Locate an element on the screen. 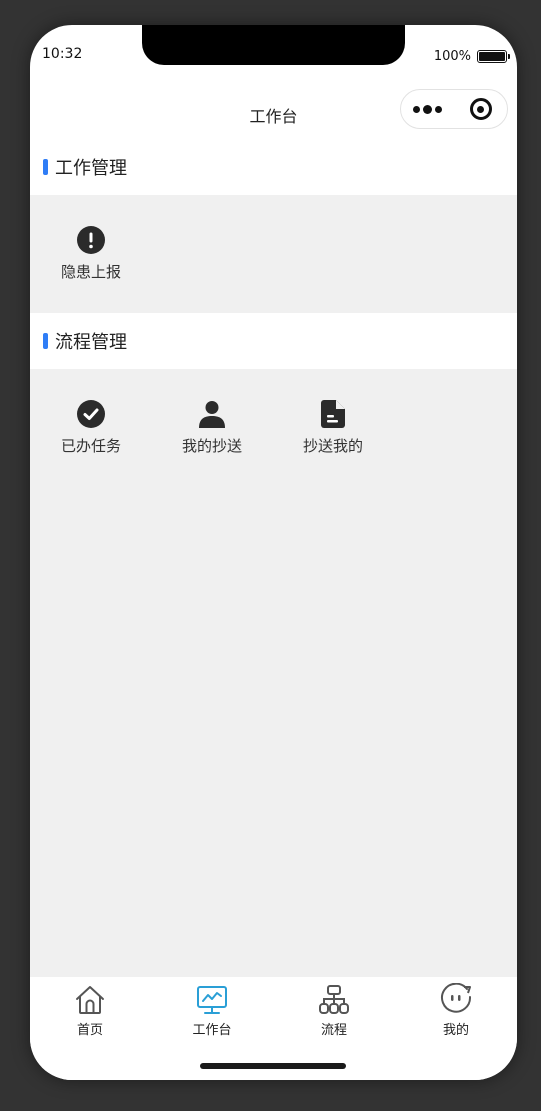 This screenshot has width=541, height=1111. tab-workbench: 工作台 is located at coordinates (212, 1010).